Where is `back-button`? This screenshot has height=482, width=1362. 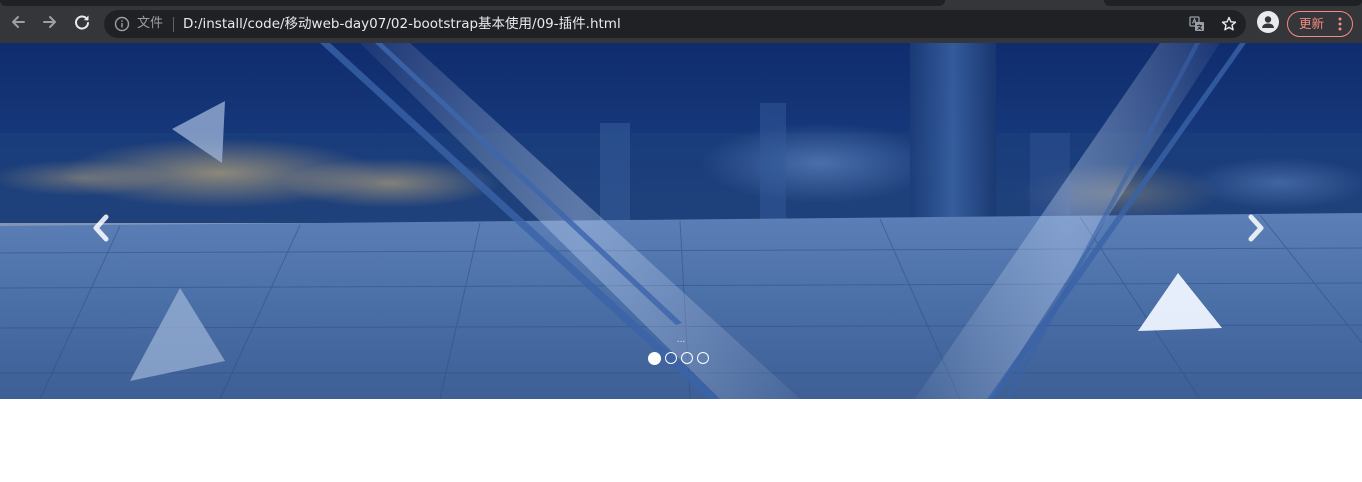
back-button is located at coordinates (18, 22).